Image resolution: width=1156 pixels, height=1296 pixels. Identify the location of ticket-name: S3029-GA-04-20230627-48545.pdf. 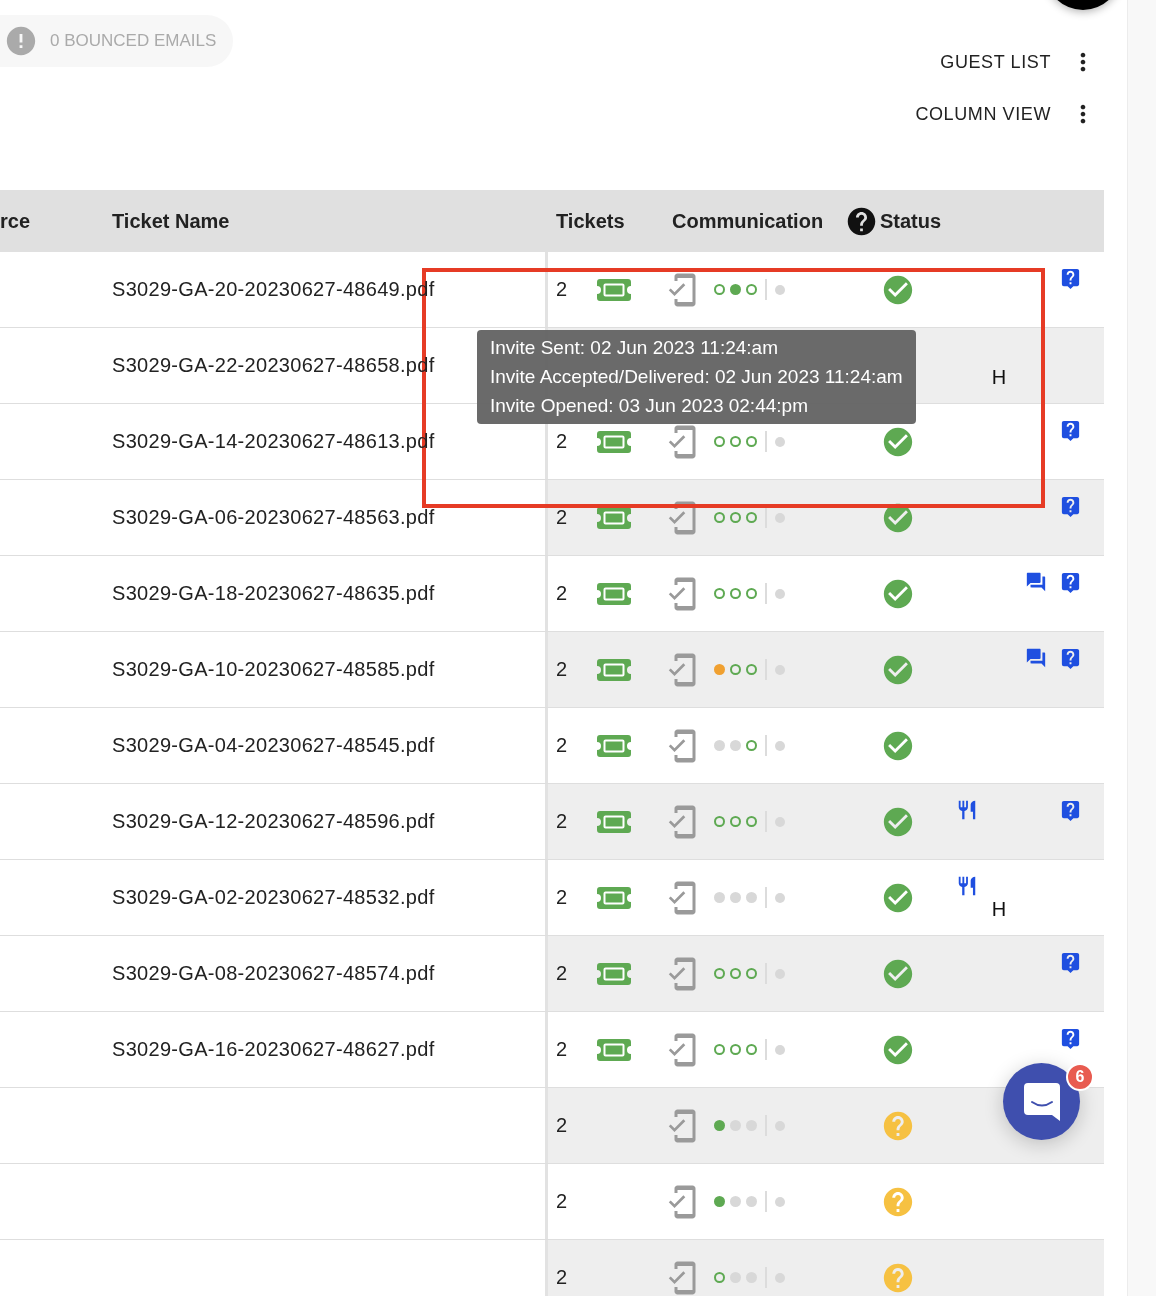
(273, 745).